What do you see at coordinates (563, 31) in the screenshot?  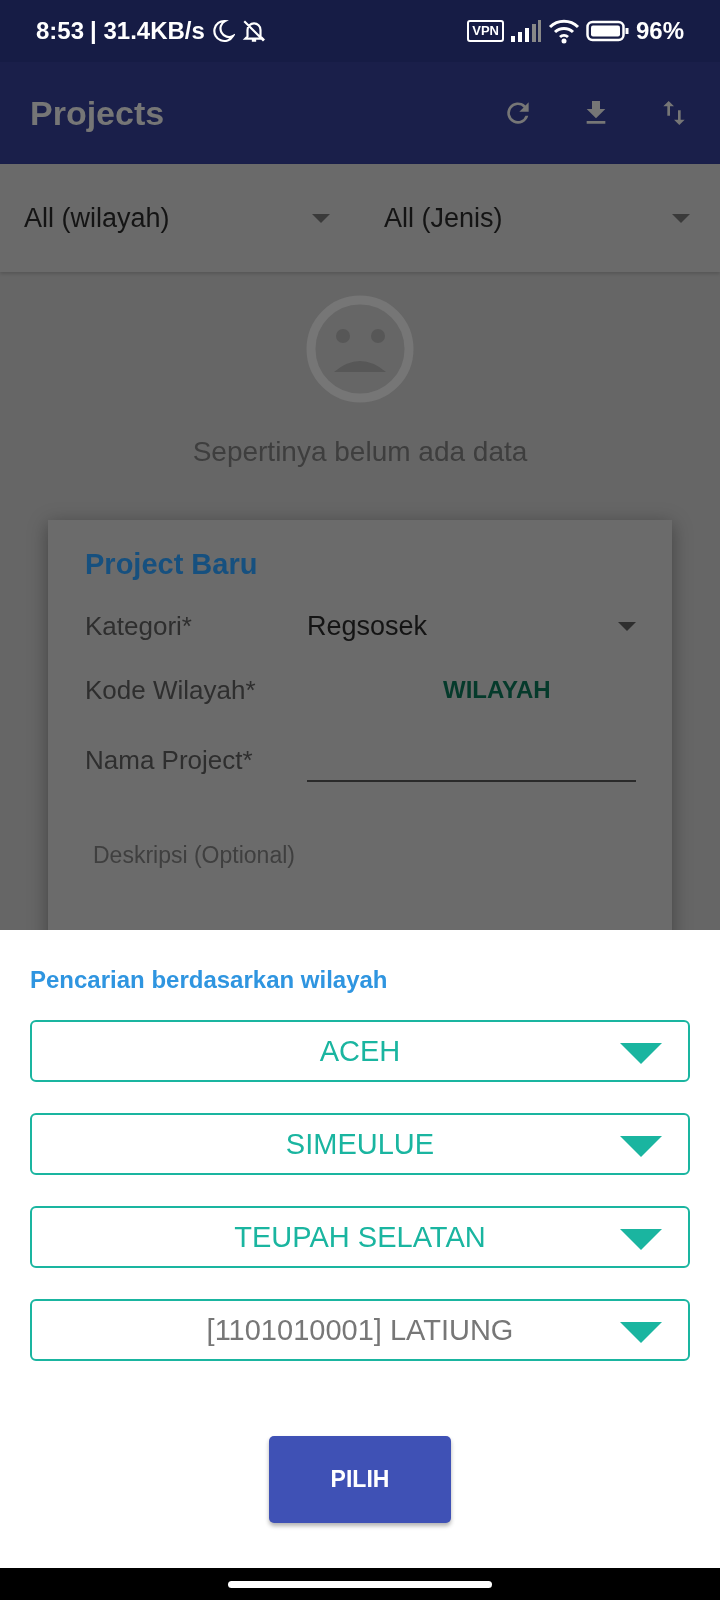 I see `wifi-icon` at bounding box center [563, 31].